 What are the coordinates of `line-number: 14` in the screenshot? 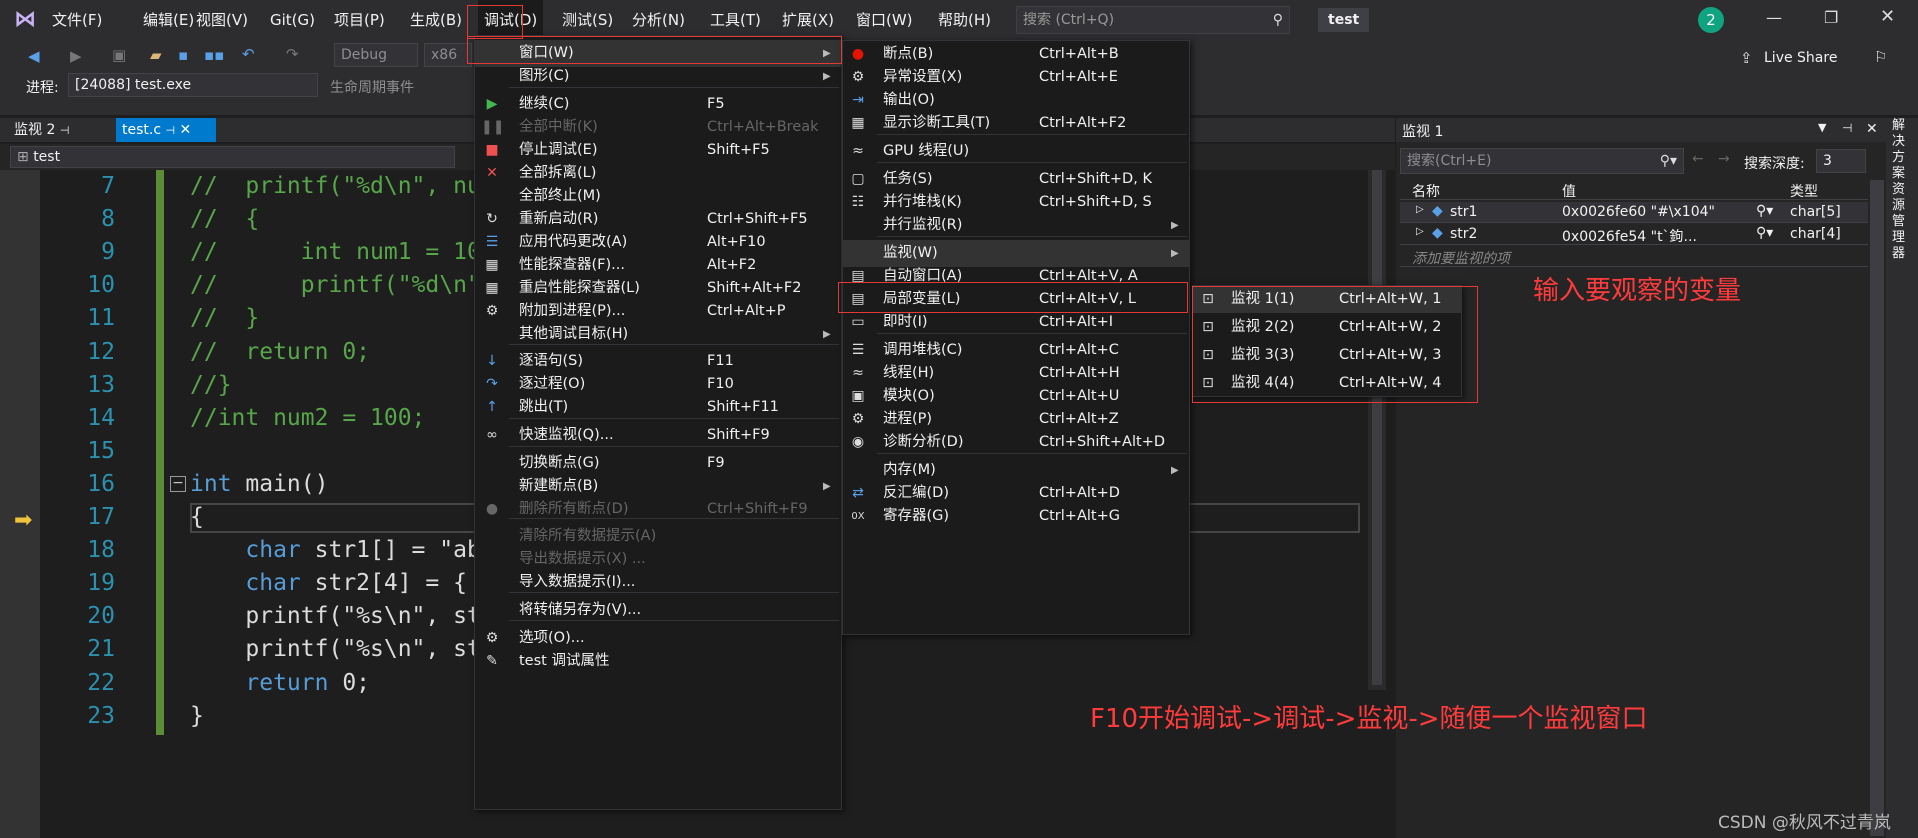 It's located at (101, 417).